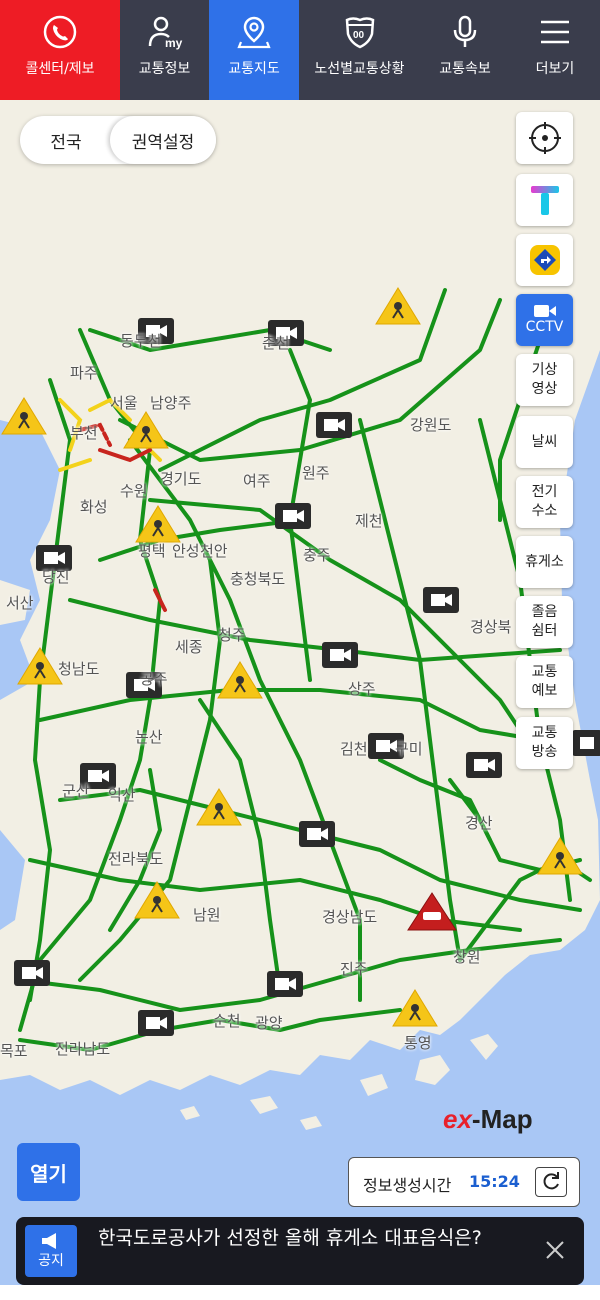  I want to click on rest-area-button: 휴게소, so click(544, 562).